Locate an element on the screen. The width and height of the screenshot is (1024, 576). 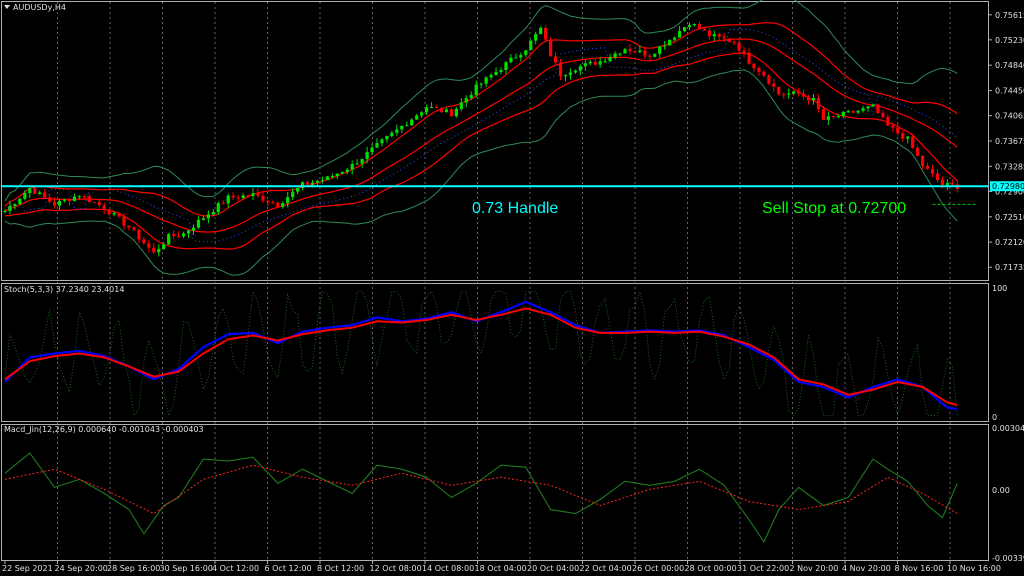
symbol-header: AUDUSDy,H4 is located at coordinates (35, 7).